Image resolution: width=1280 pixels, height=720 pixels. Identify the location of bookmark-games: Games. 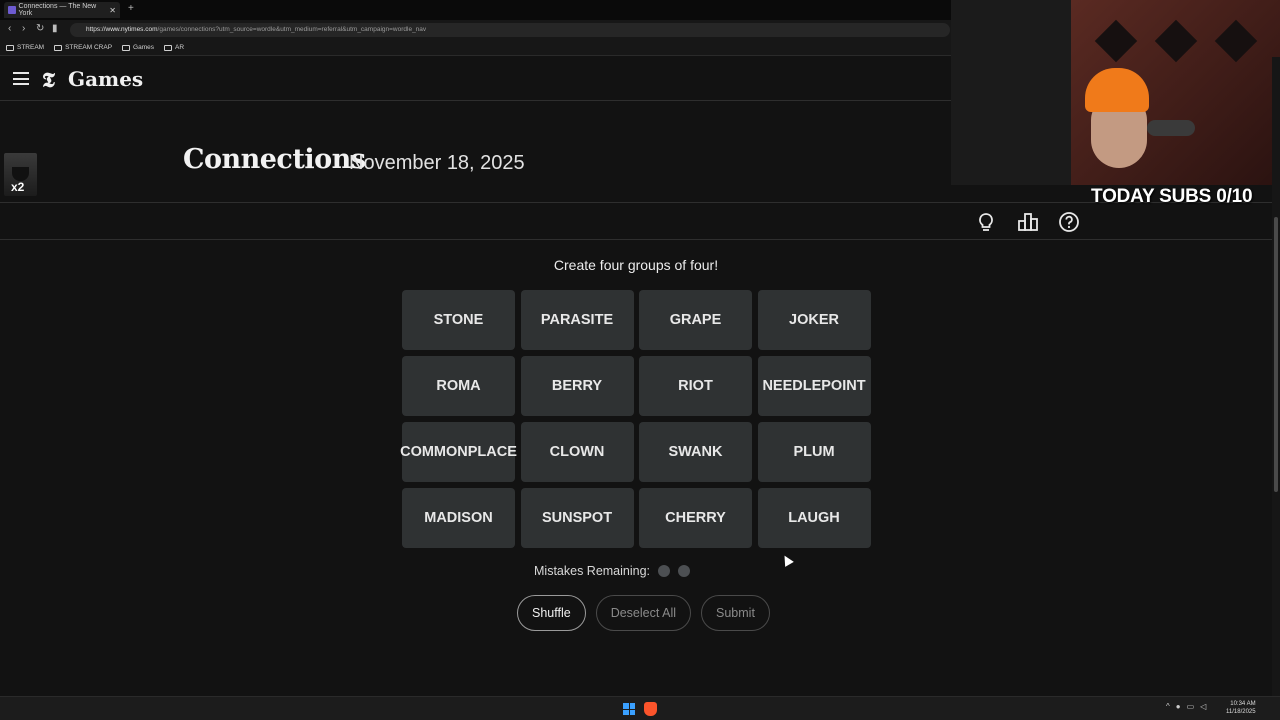
(138, 47).